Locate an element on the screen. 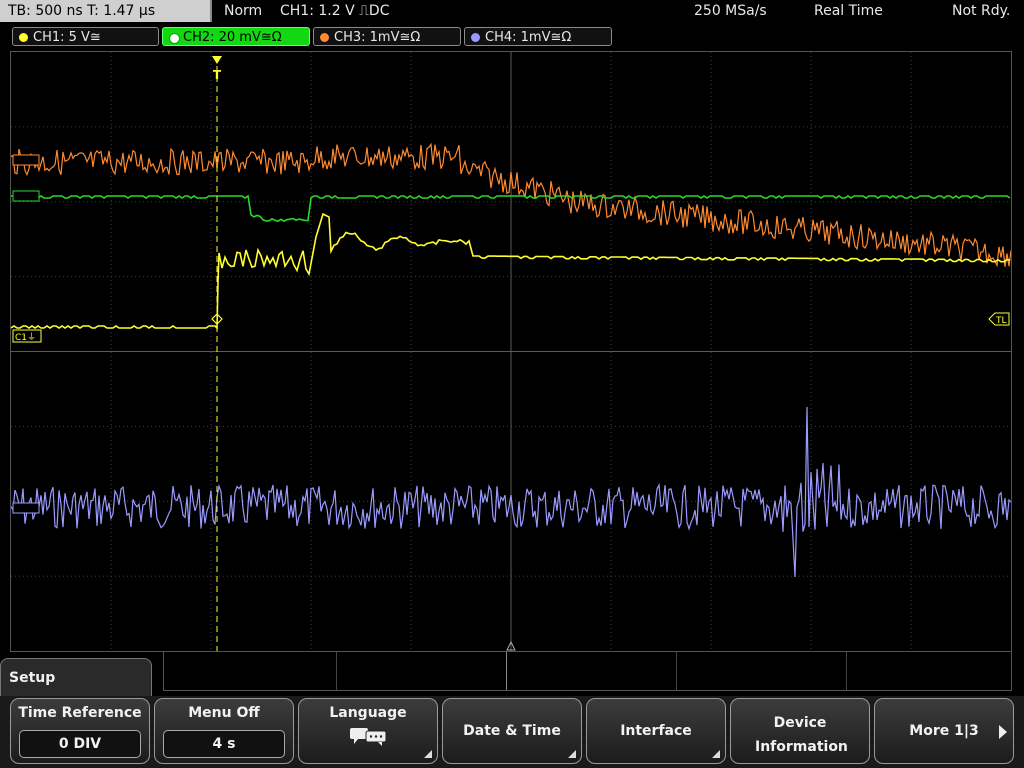 Image resolution: width=1024 pixels, height=768 pixels. channel-label: CH4: 1mV≅Ω is located at coordinates (528, 37).